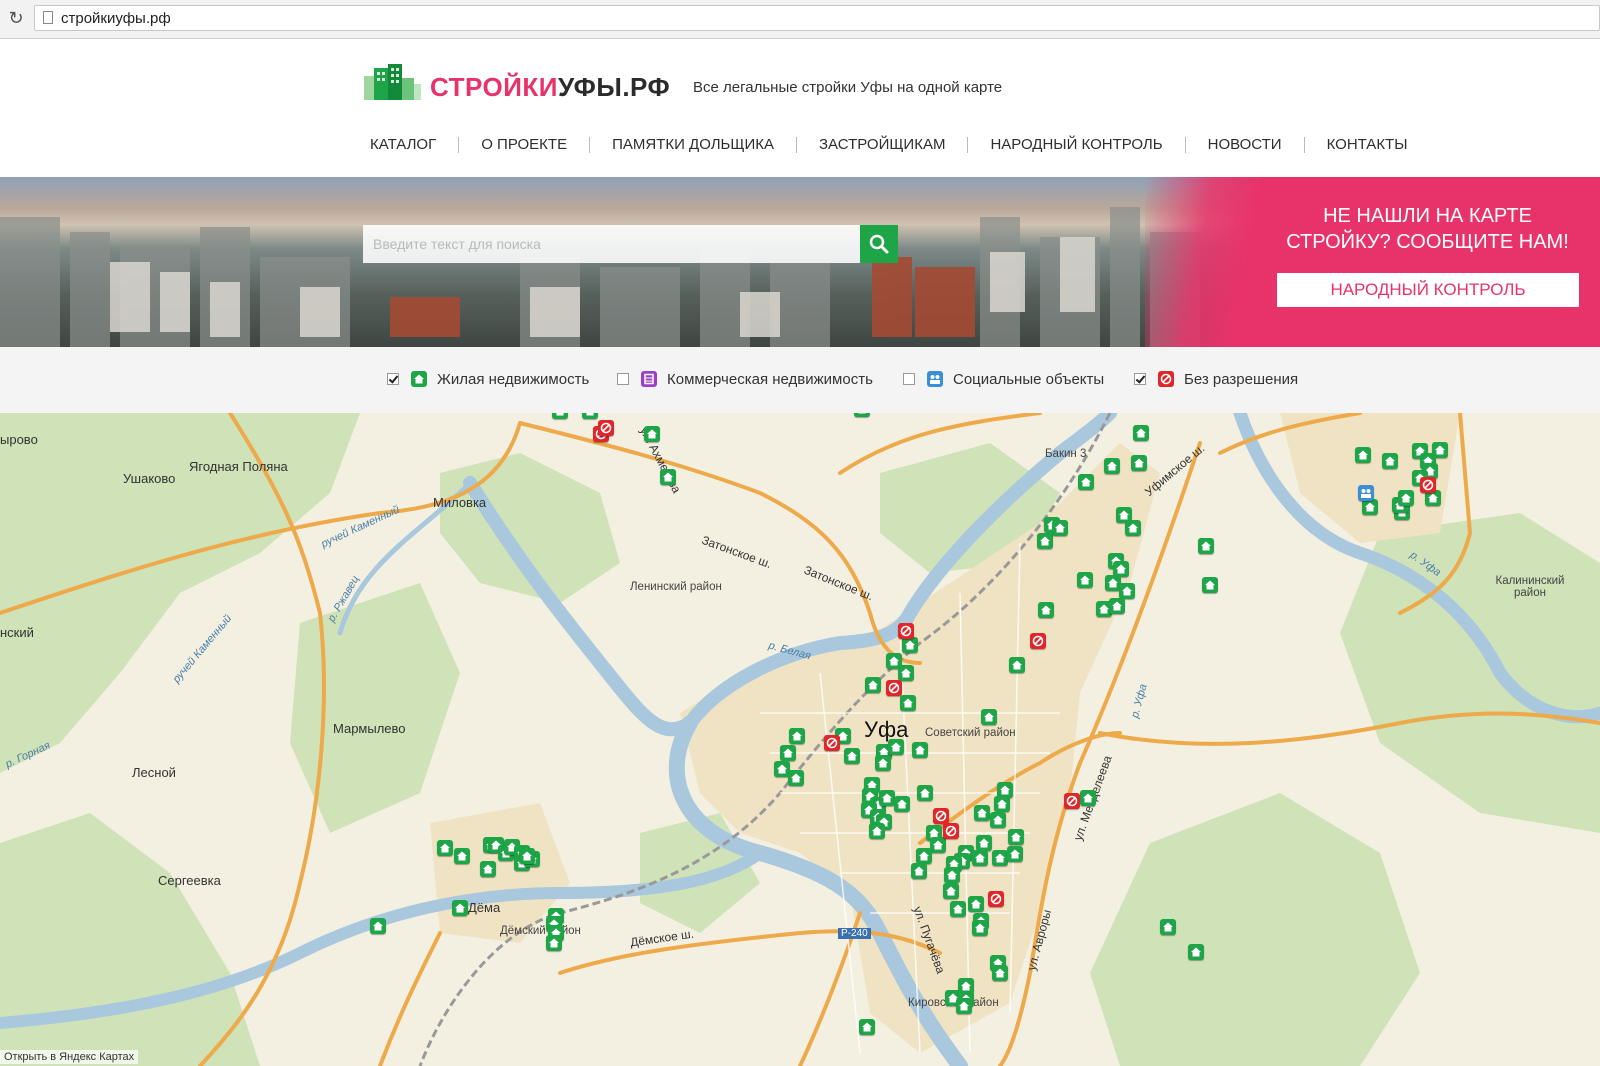 Image resolution: width=1600 pixels, height=1066 pixels. What do you see at coordinates (16, 19) in the screenshot?
I see `reload-icon: ↻` at bounding box center [16, 19].